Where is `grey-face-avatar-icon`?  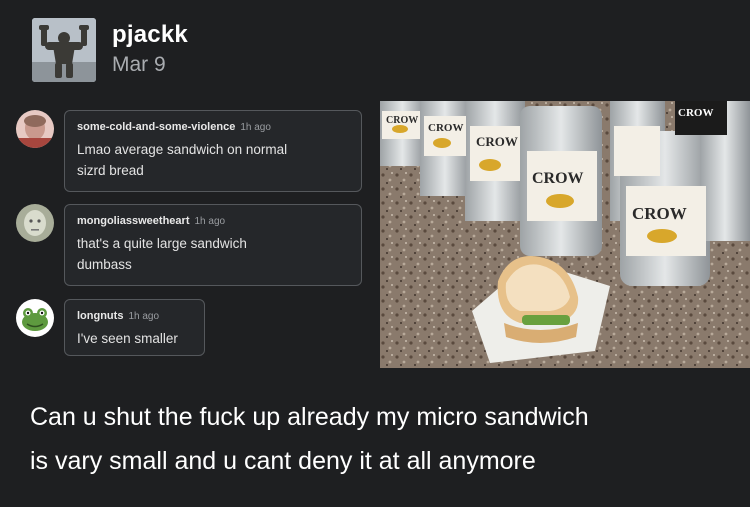 grey-face-avatar-icon is located at coordinates (35, 223).